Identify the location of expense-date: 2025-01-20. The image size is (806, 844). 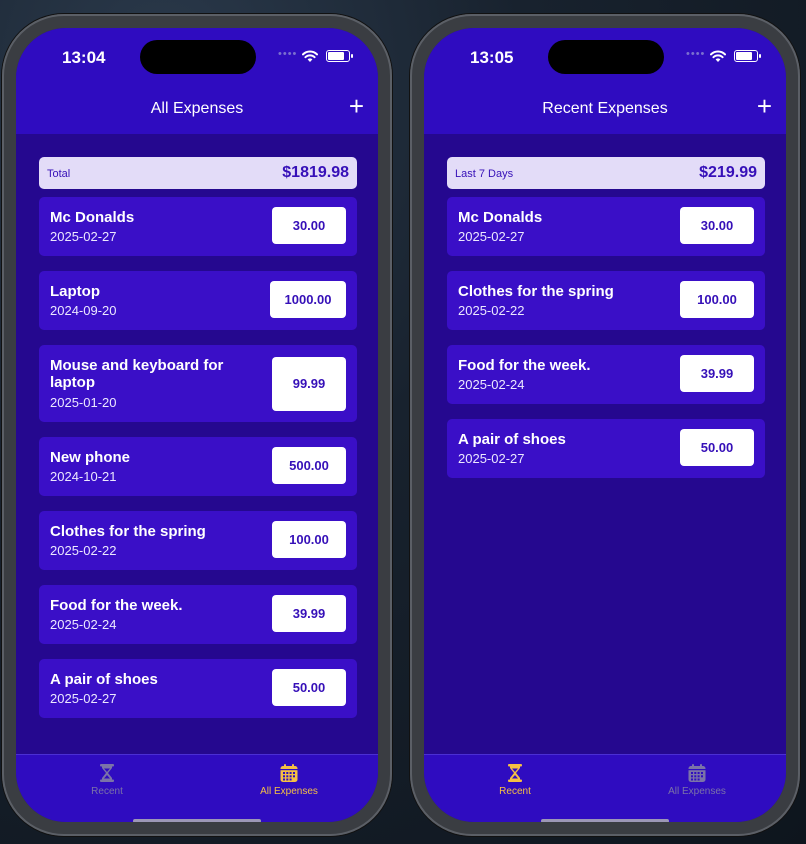
(83, 402).